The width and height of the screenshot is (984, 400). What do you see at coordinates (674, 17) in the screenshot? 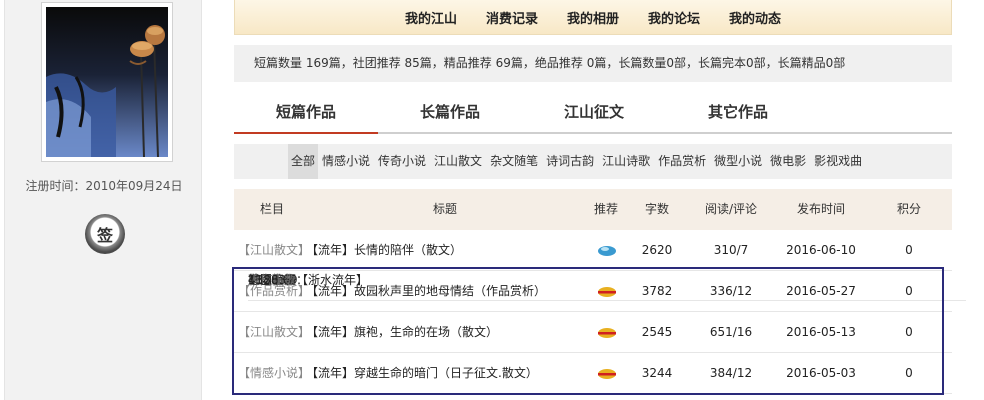
I see `nav-forum: 我的论坛` at bounding box center [674, 17].